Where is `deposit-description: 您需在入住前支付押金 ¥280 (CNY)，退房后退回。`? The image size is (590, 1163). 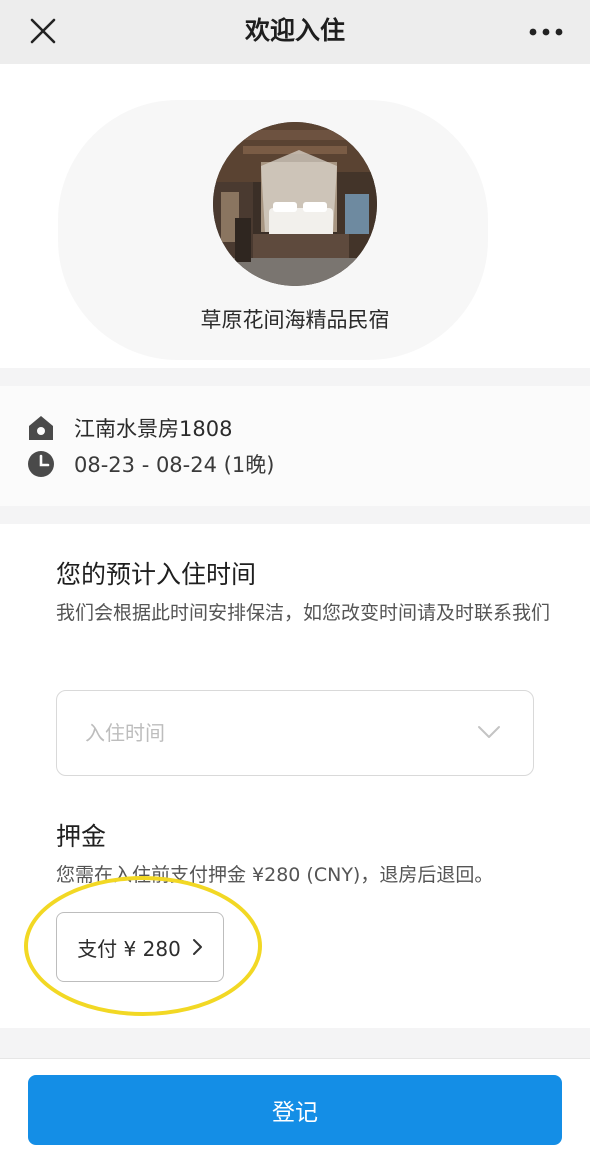 deposit-description: 您需在入住前支付押金 ¥280 (CNY)，退房后退回。 is located at coordinates (275, 875).